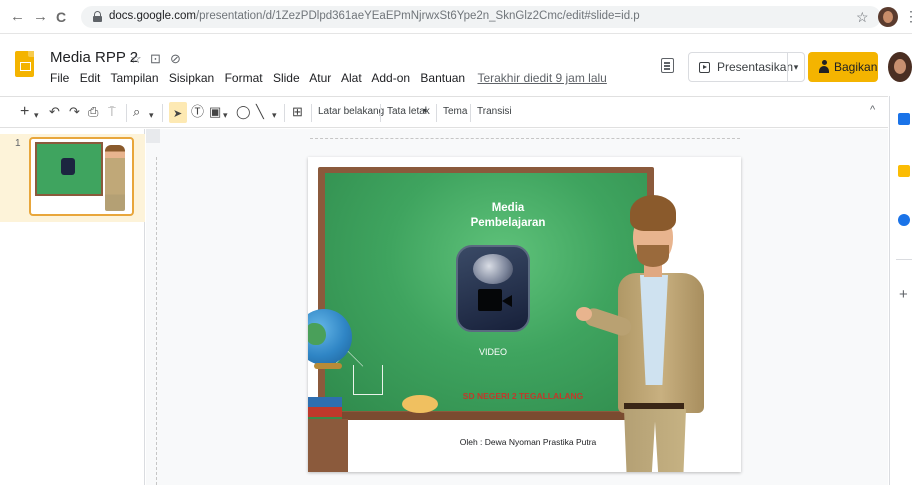 The image size is (912, 485). What do you see at coordinates (286, 78) in the screenshot?
I see `menu-slide: Slide` at bounding box center [286, 78].